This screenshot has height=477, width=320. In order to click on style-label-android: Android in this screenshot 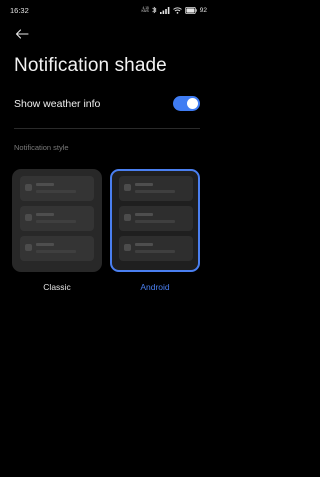, I will do `click(155, 287)`.